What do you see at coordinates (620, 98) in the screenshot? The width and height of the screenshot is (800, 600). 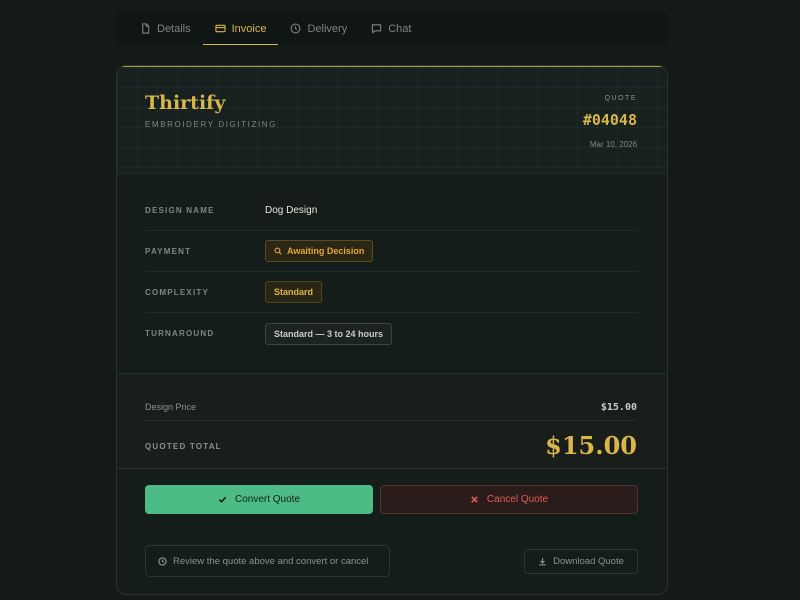 I see `quote-label: QUOTE` at bounding box center [620, 98].